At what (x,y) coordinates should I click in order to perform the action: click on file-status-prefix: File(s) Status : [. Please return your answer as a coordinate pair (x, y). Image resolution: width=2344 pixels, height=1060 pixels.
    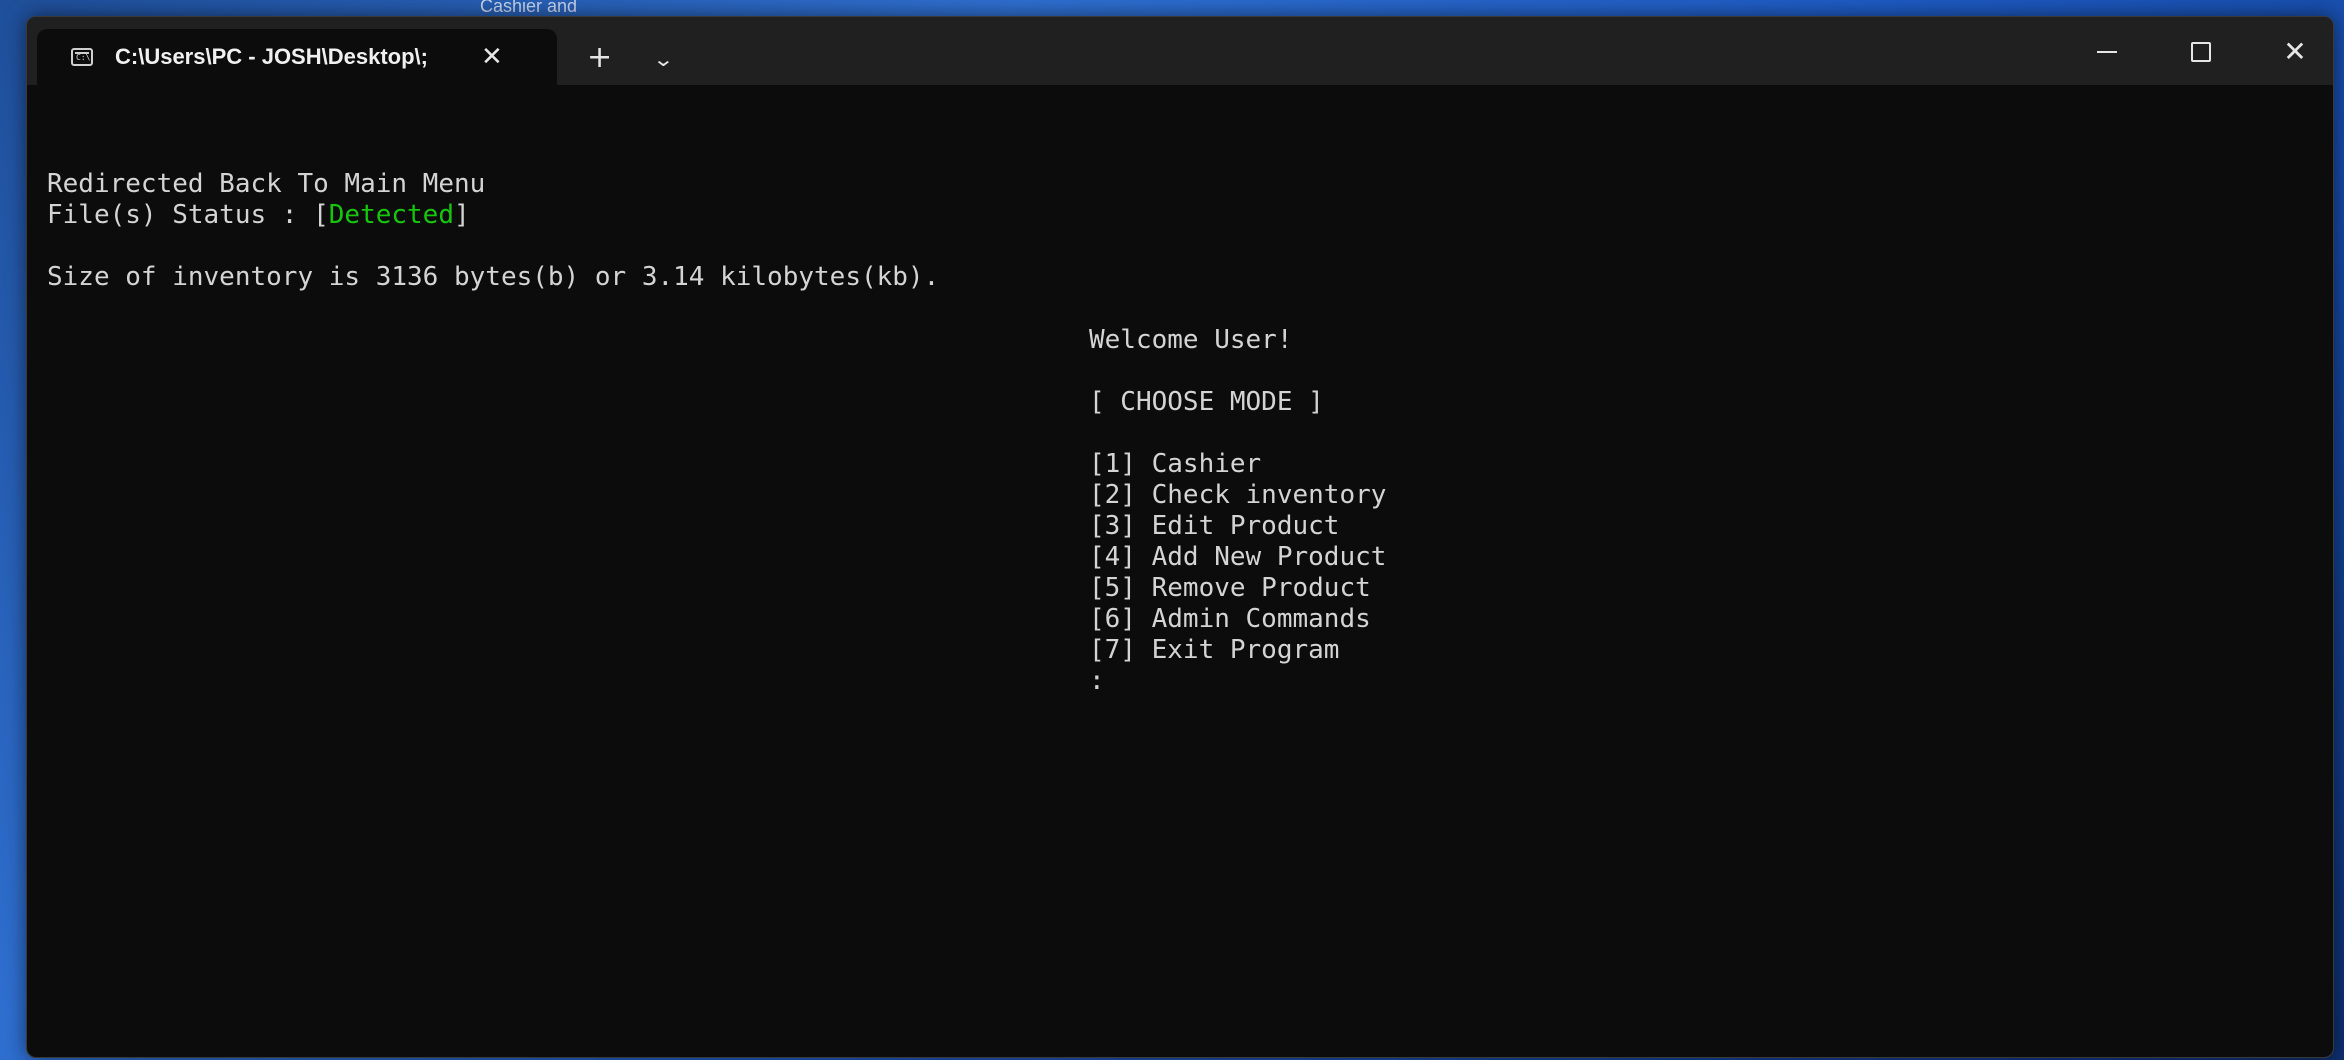
    Looking at the image, I should click on (188, 215).